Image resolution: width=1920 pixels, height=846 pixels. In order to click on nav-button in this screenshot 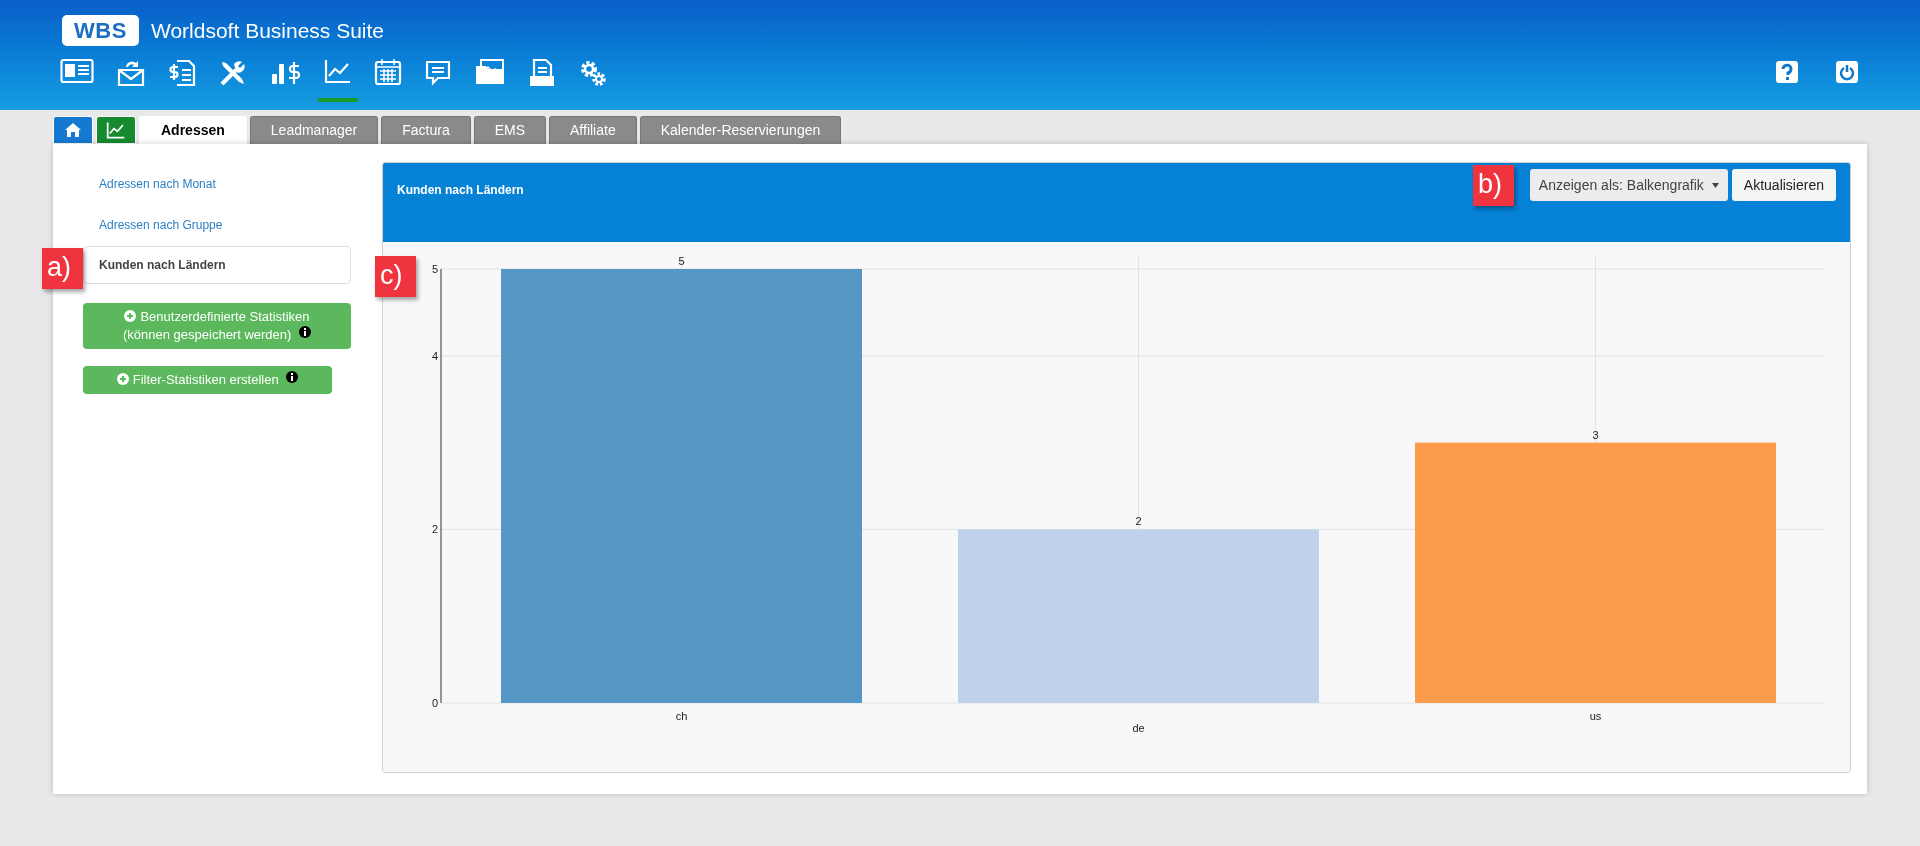, I will do `click(338, 80)`.